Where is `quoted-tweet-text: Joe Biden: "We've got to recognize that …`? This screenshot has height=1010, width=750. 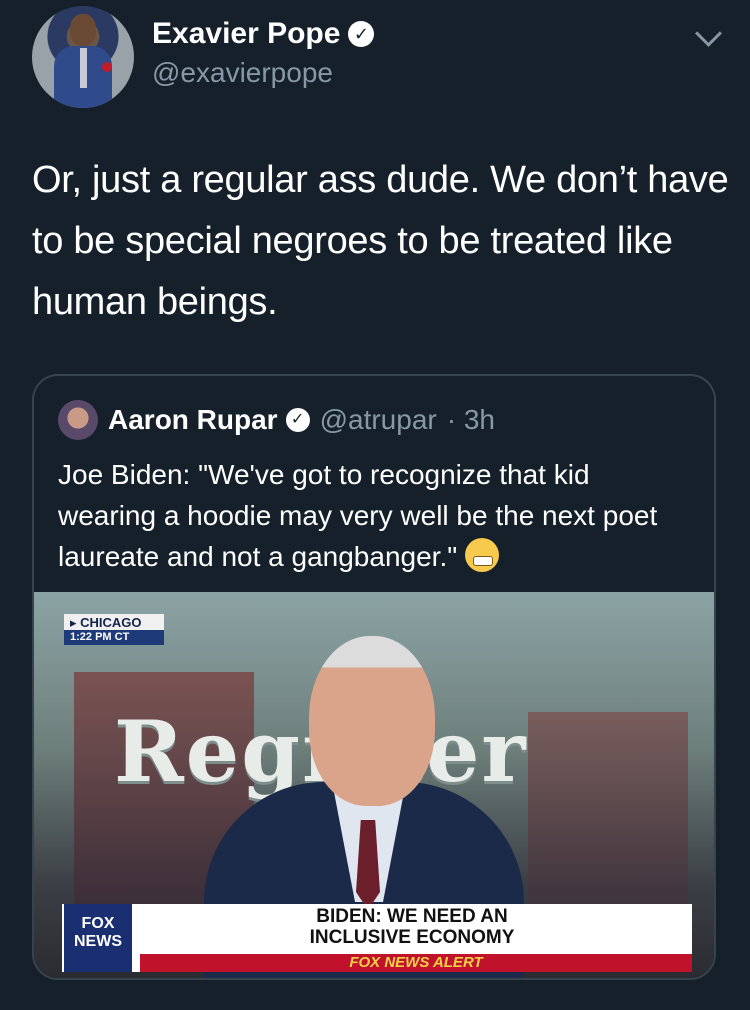 quoted-tweet-text: Joe Biden: "We've got to recognize that … is located at coordinates (373, 515).